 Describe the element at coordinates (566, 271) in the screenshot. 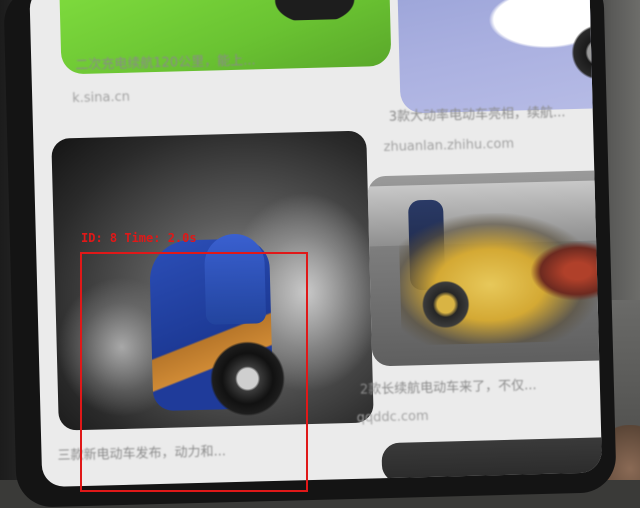

I see `red-scooter` at that location.